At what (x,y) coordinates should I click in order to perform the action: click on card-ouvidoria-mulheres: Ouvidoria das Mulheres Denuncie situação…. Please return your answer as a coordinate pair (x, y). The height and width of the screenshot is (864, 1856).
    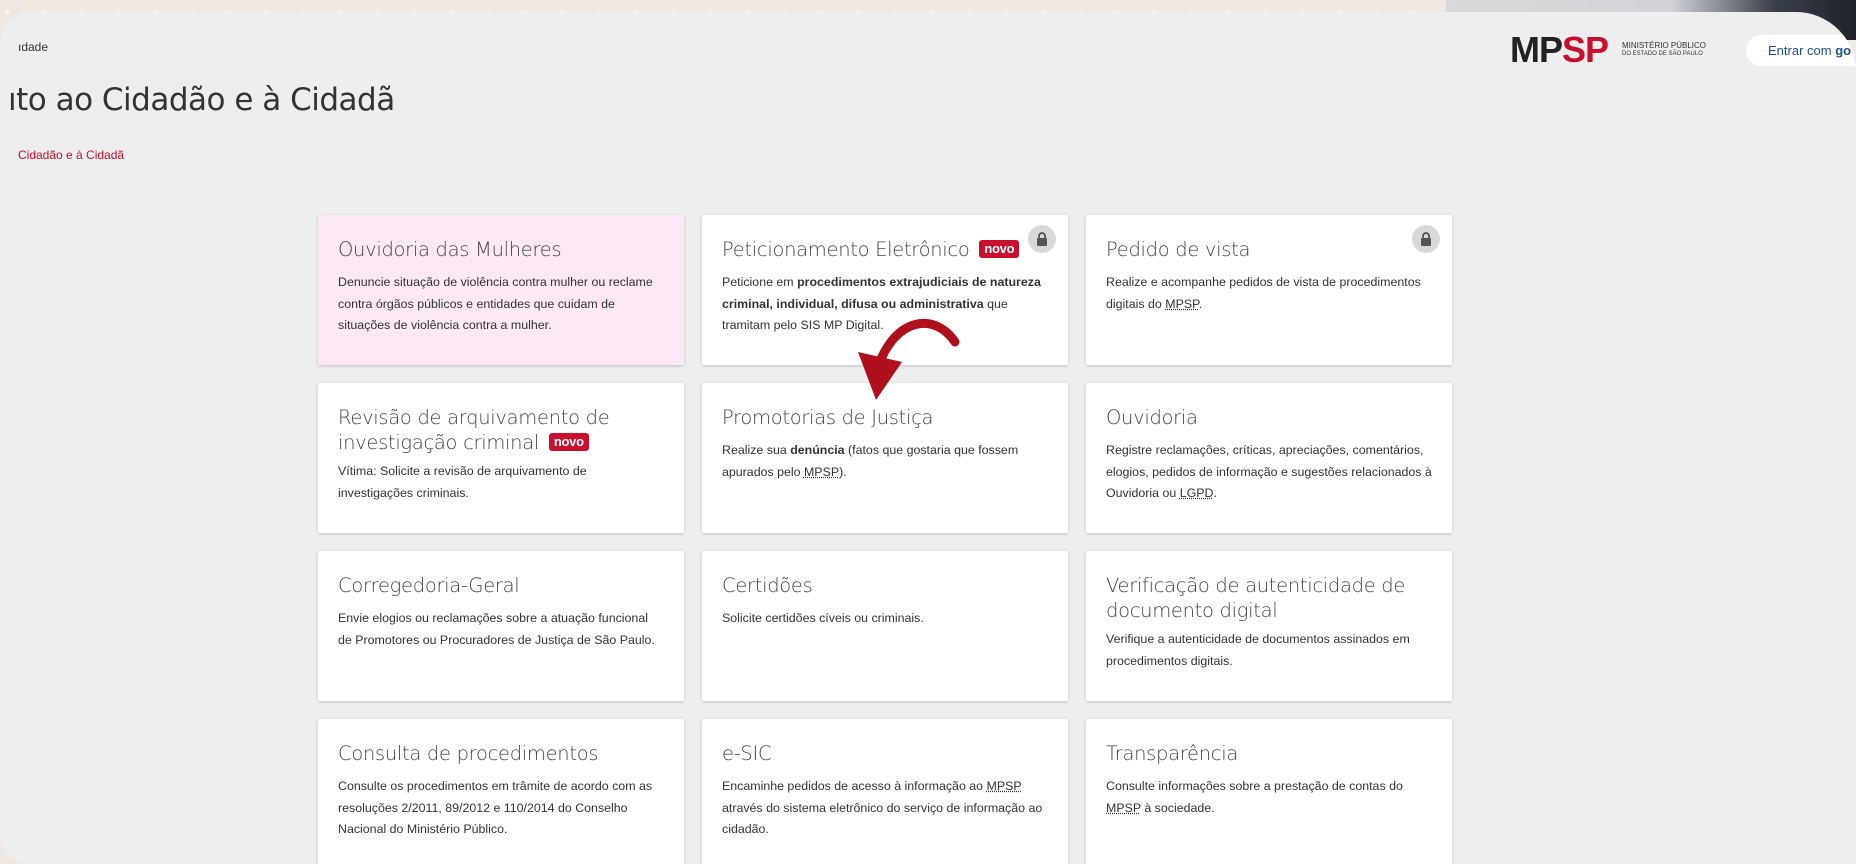
    Looking at the image, I should click on (501, 290).